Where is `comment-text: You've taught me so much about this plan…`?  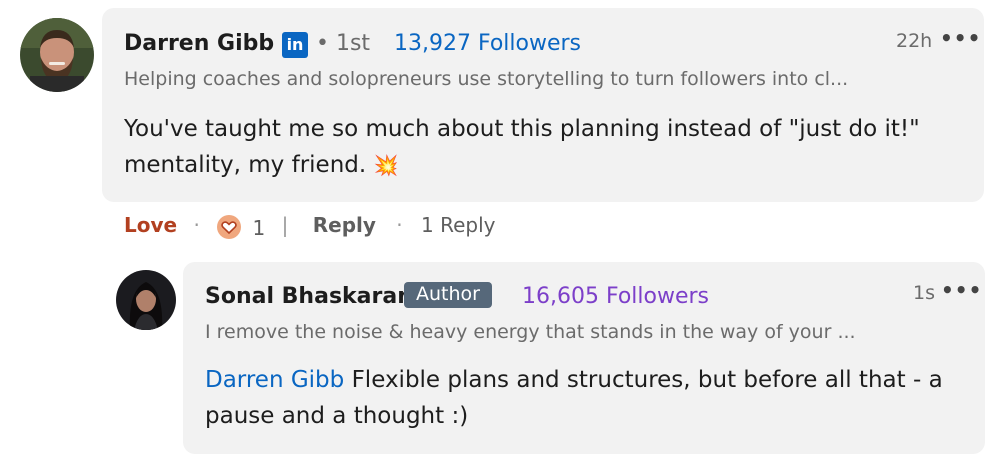
comment-text: You've taught me so much about this plan… is located at coordinates (544, 147).